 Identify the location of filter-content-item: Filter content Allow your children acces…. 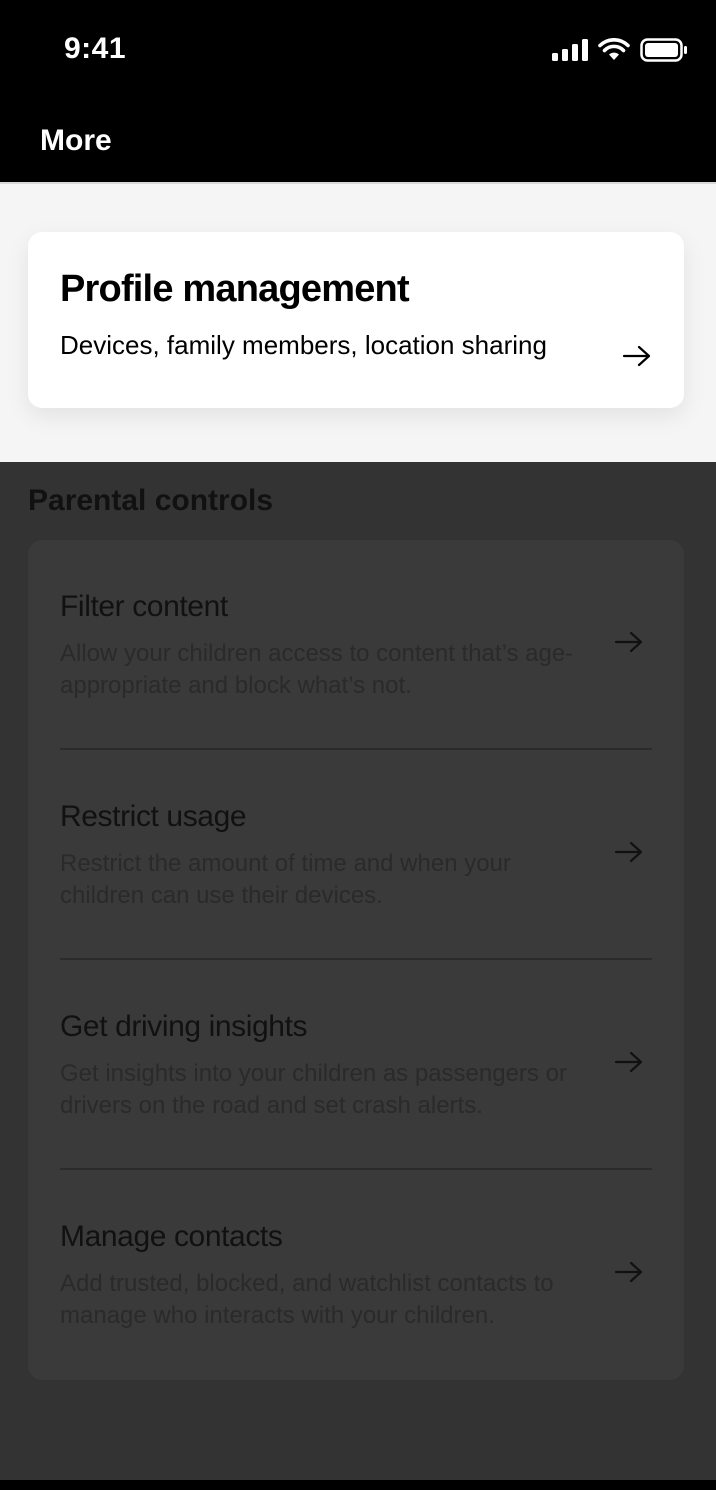
(356, 645).